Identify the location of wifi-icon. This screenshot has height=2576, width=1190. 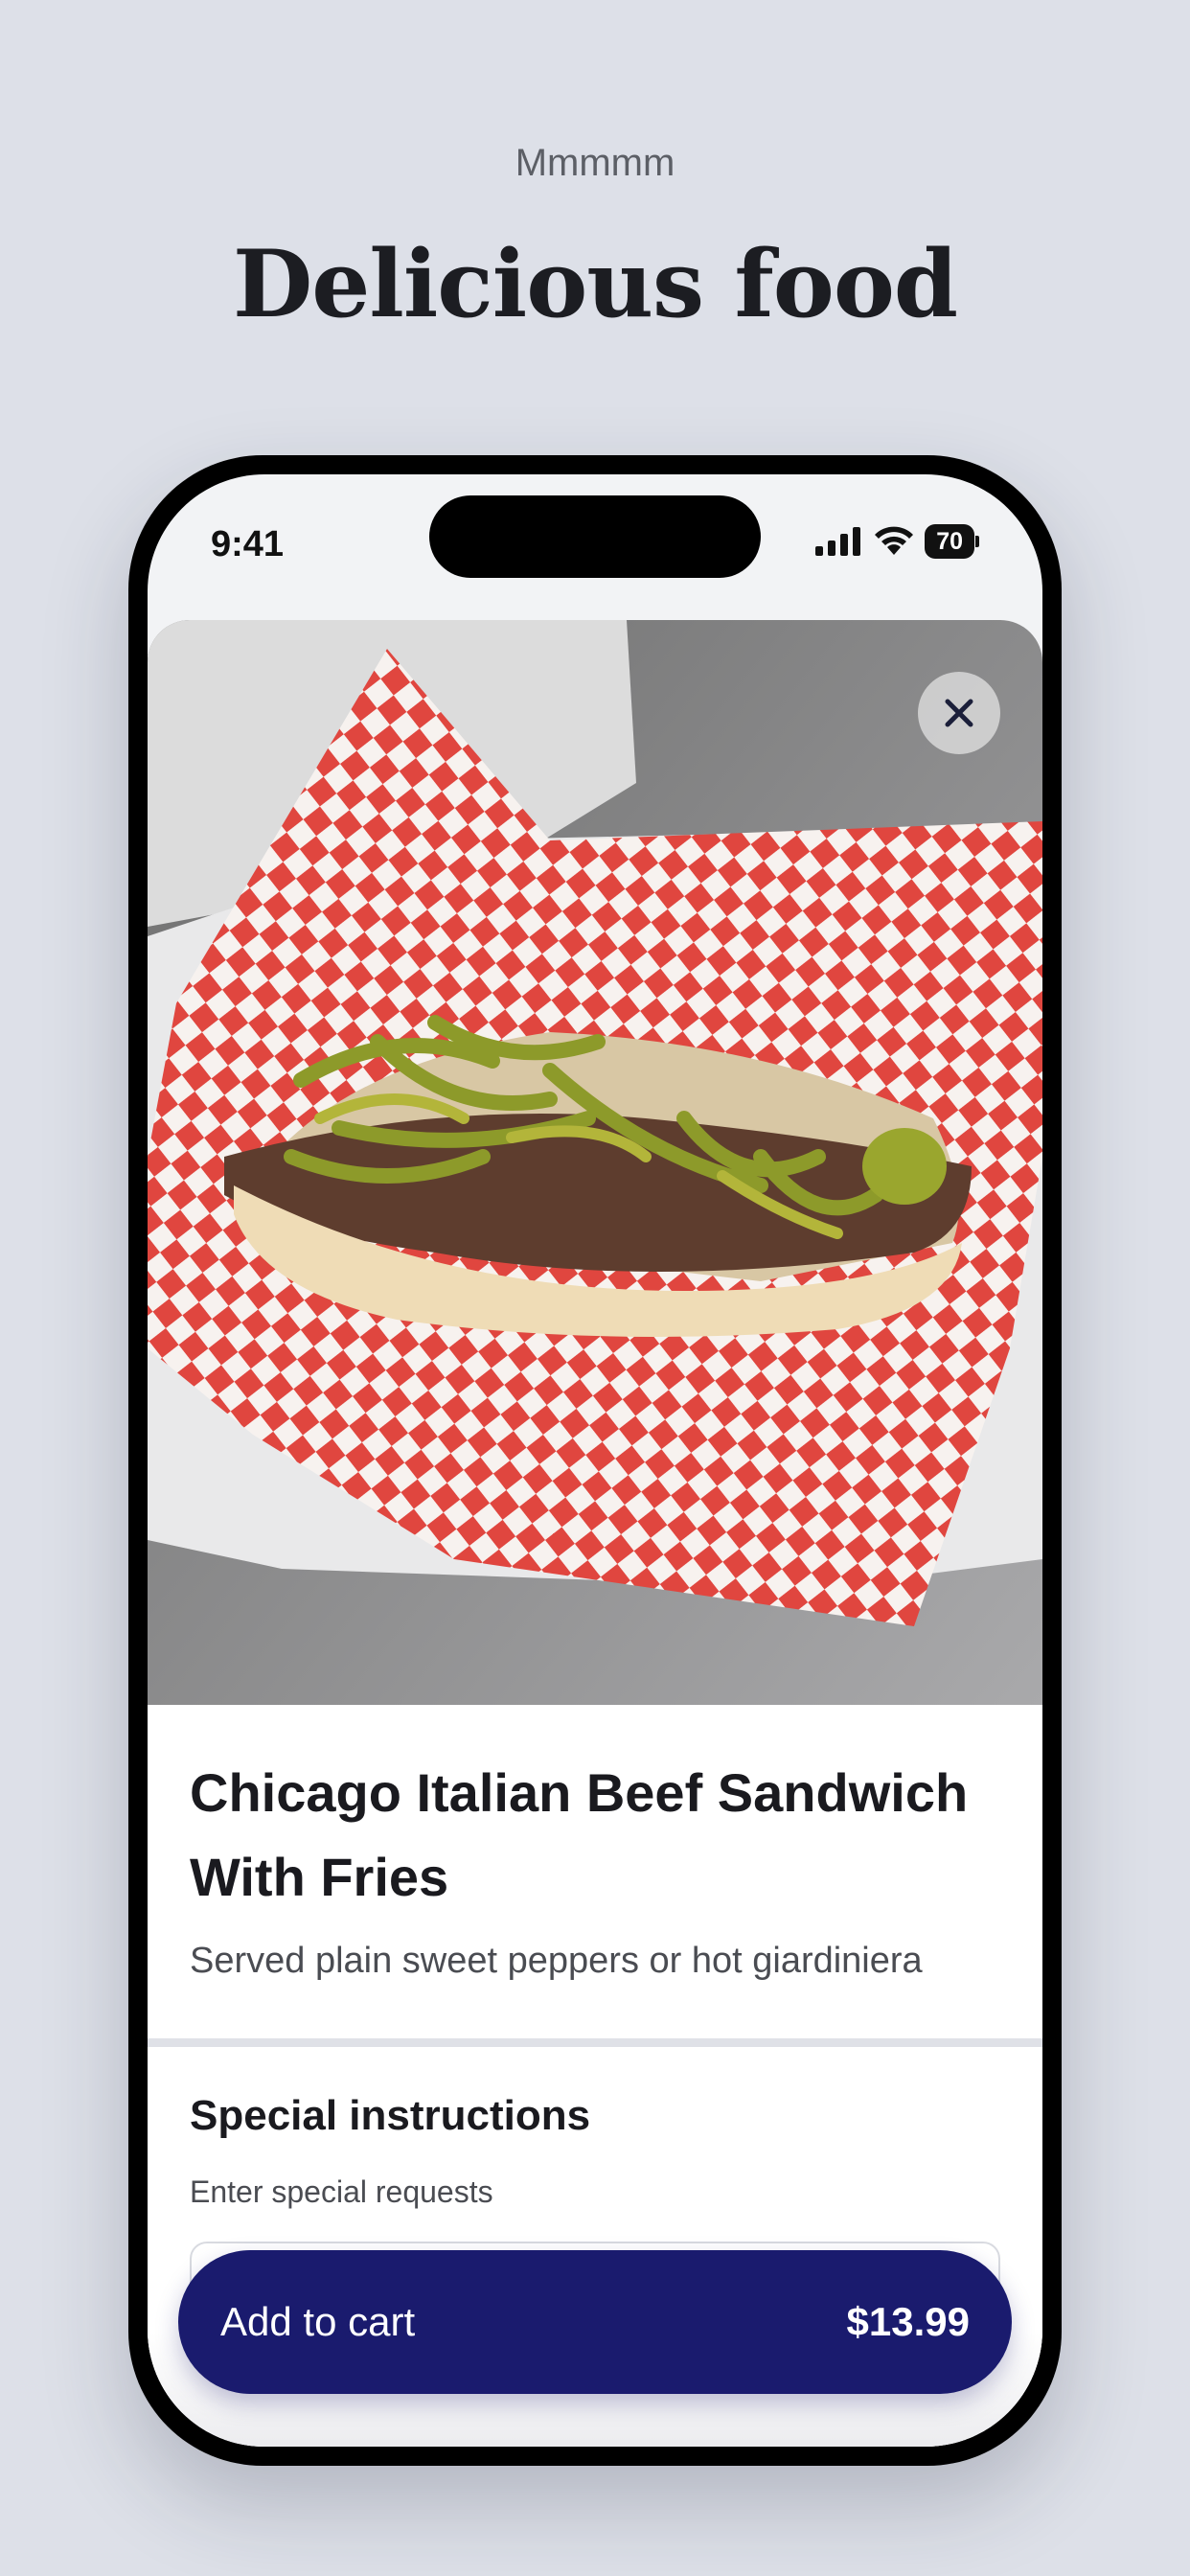
(895, 540).